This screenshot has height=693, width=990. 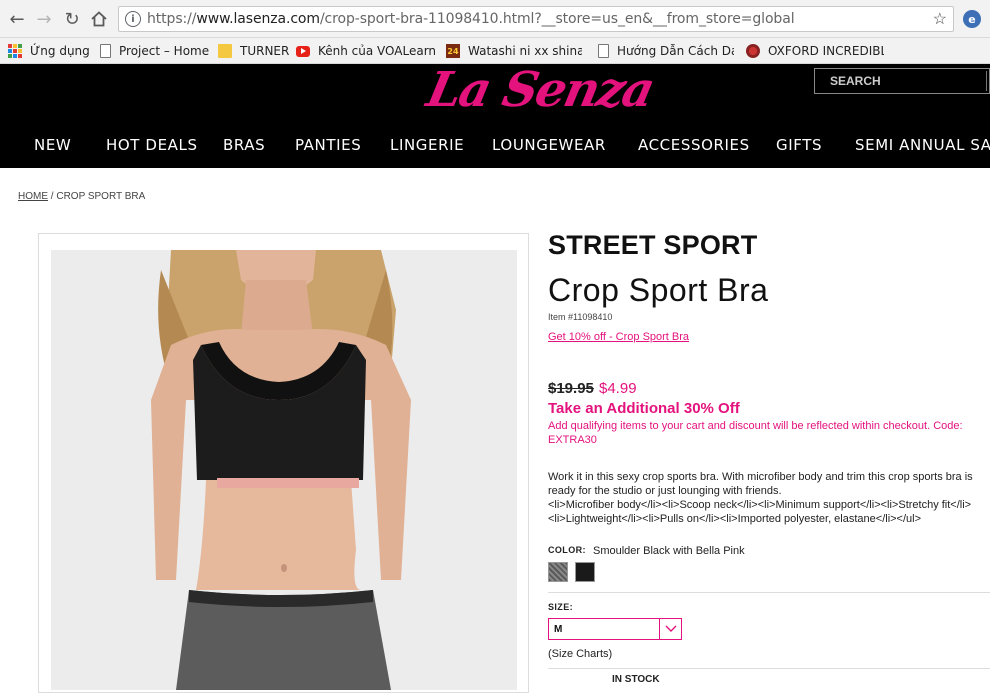 What do you see at coordinates (799, 145) in the screenshot?
I see `nav-gifts: GIFTS` at bounding box center [799, 145].